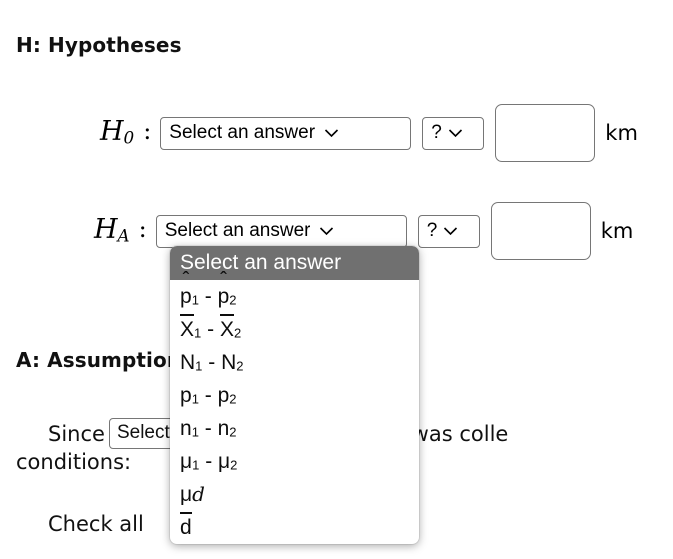 This screenshot has width=673, height=559. What do you see at coordinates (186, 296) in the screenshot?
I see `phat1-glyph: p̂` at bounding box center [186, 296].